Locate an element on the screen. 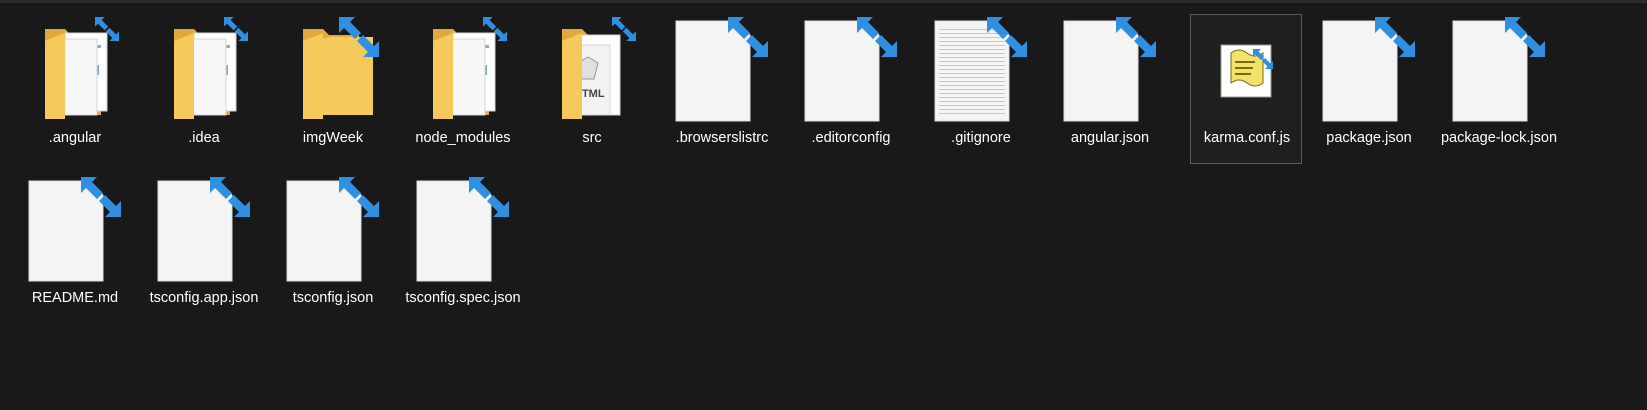  item-label: .idea is located at coordinates (204, 138).